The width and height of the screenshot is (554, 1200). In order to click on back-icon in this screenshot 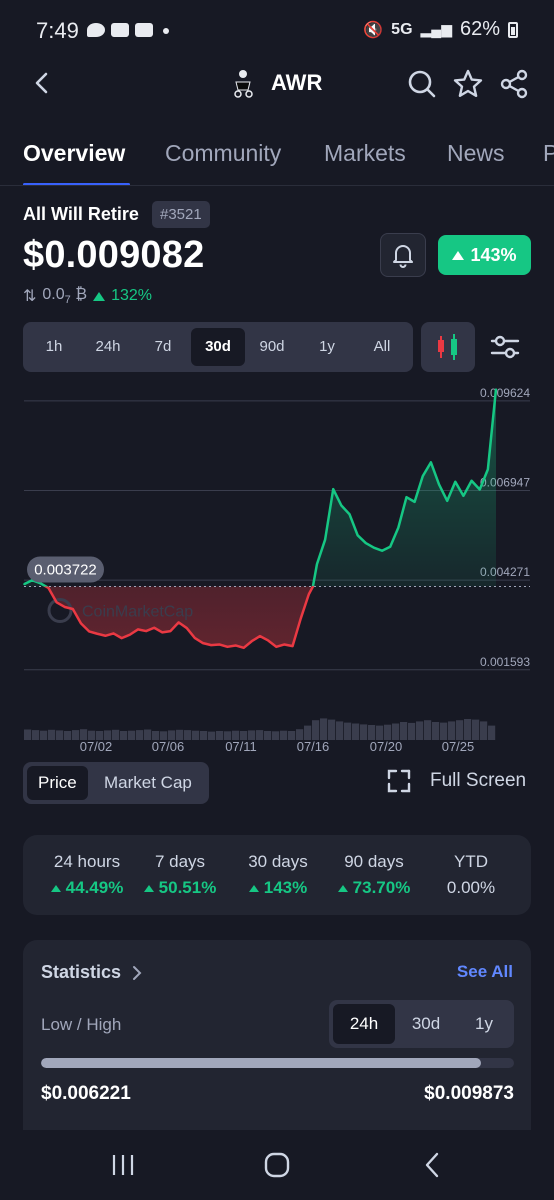, I will do `click(433, 1165)`.